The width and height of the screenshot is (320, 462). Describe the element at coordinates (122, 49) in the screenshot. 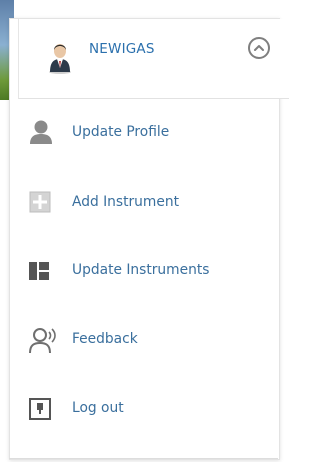

I see `username-label: NEWIGAS` at that location.